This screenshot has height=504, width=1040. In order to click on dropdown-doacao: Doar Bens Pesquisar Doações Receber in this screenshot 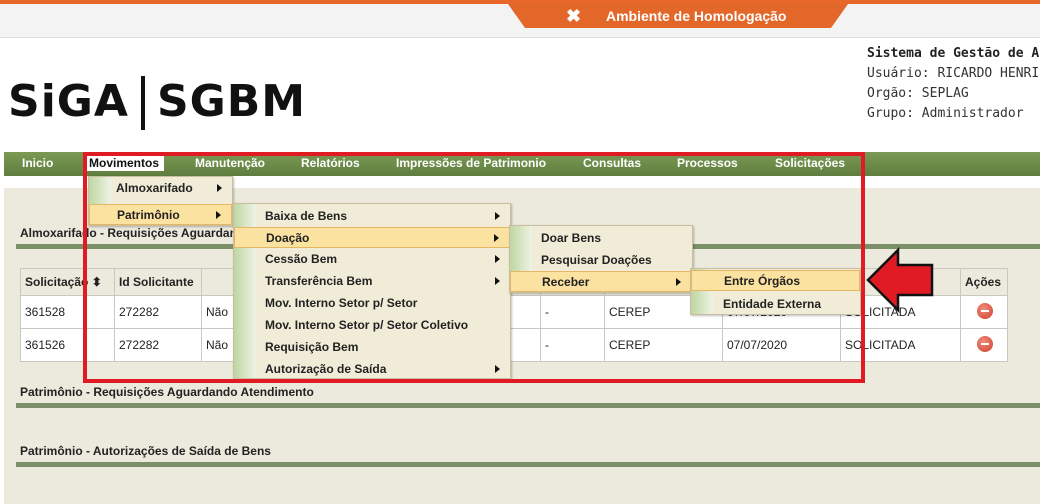, I will do `click(601, 259)`.